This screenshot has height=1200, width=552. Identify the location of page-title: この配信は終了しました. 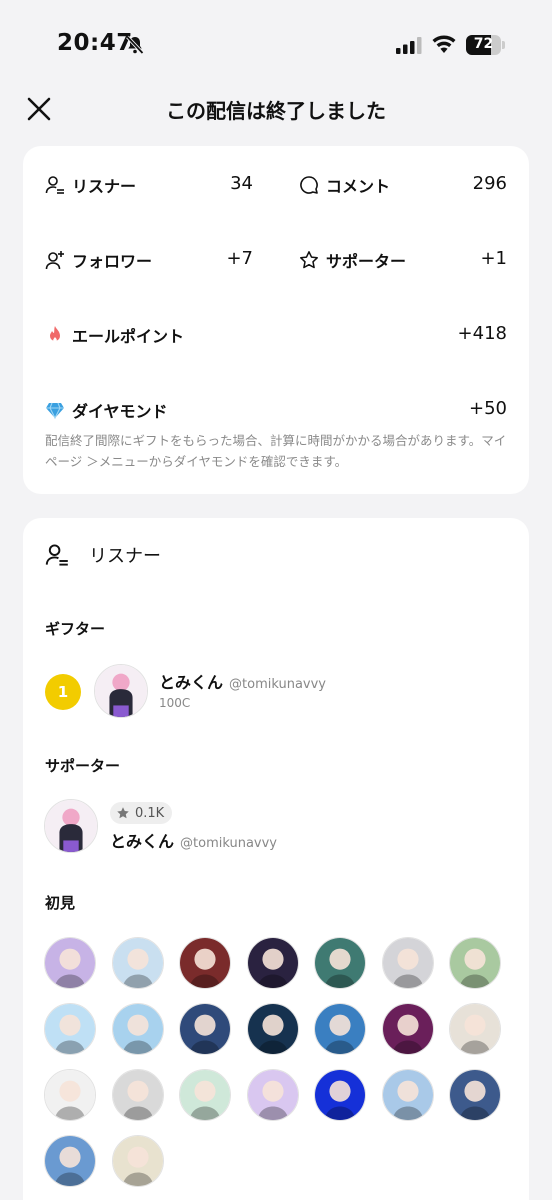
(276, 111).